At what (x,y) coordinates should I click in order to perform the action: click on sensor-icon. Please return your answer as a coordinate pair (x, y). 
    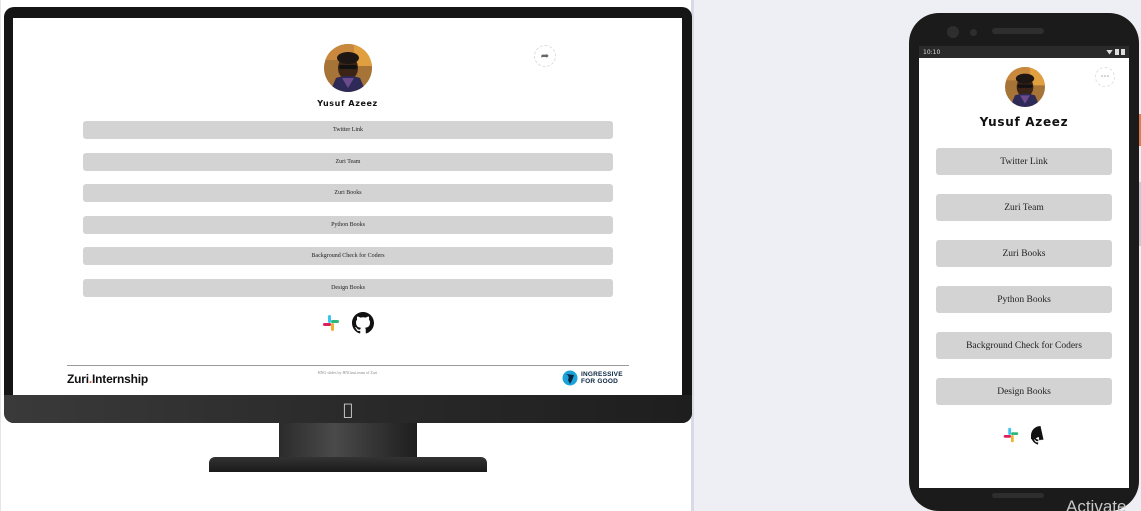
    Looking at the image, I should click on (973, 32).